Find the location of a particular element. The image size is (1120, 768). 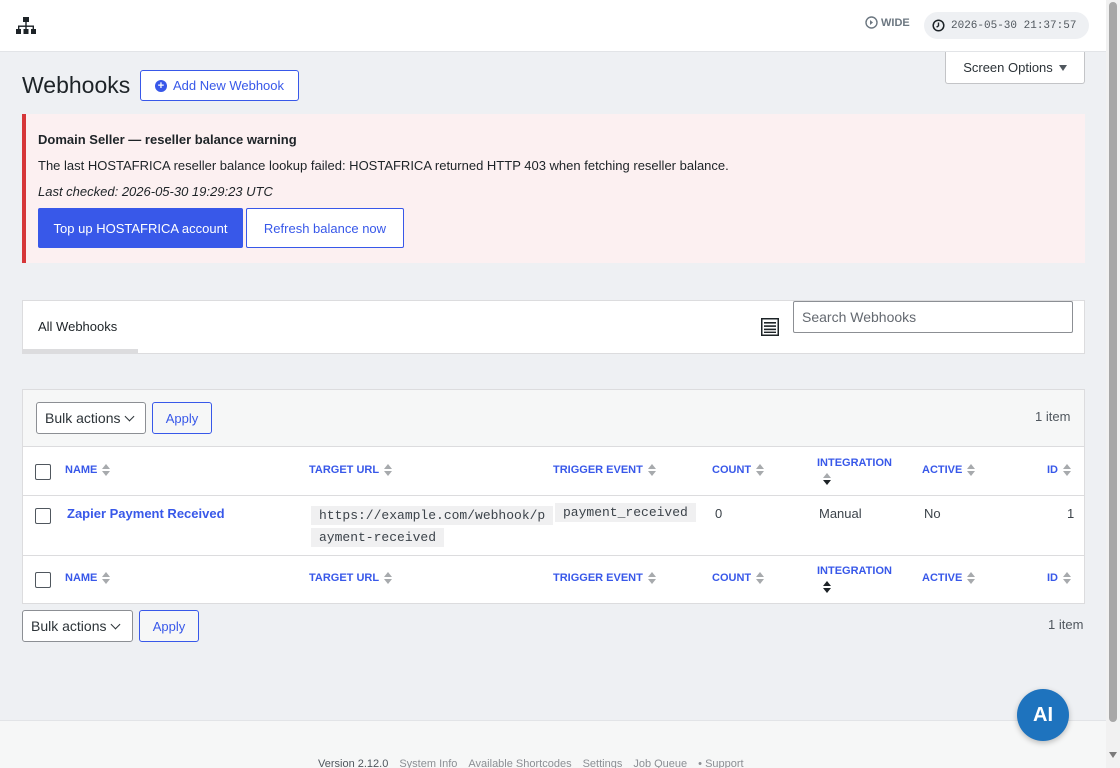

screen-options-label: Screen Options is located at coordinates (1008, 67).